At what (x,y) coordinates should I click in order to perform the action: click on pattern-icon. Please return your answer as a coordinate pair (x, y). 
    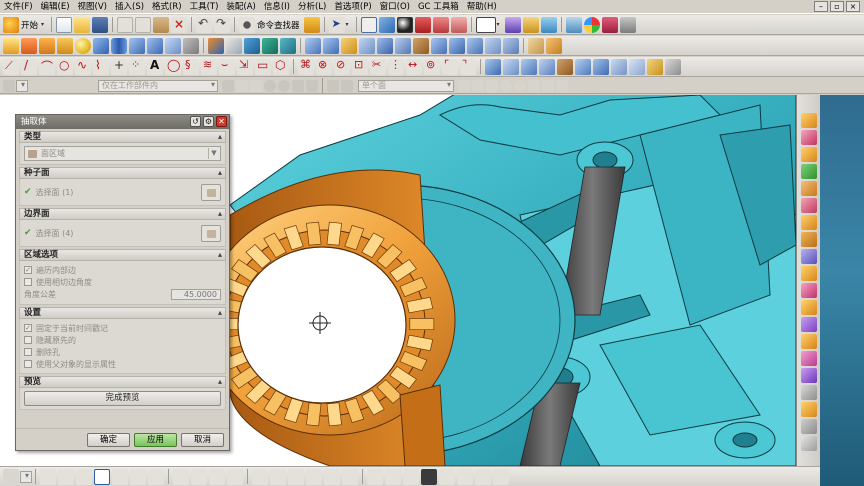
    Looking at the image, I should click on (385, 45).